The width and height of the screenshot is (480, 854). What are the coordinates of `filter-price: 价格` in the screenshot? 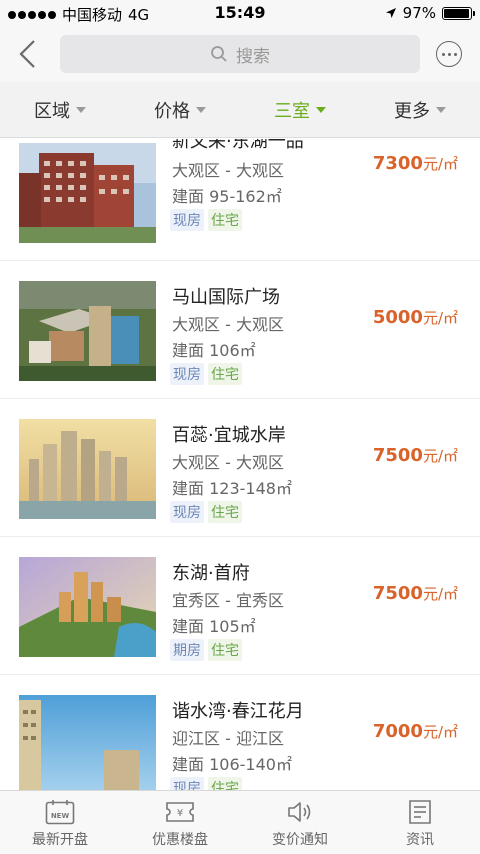 It's located at (180, 109).